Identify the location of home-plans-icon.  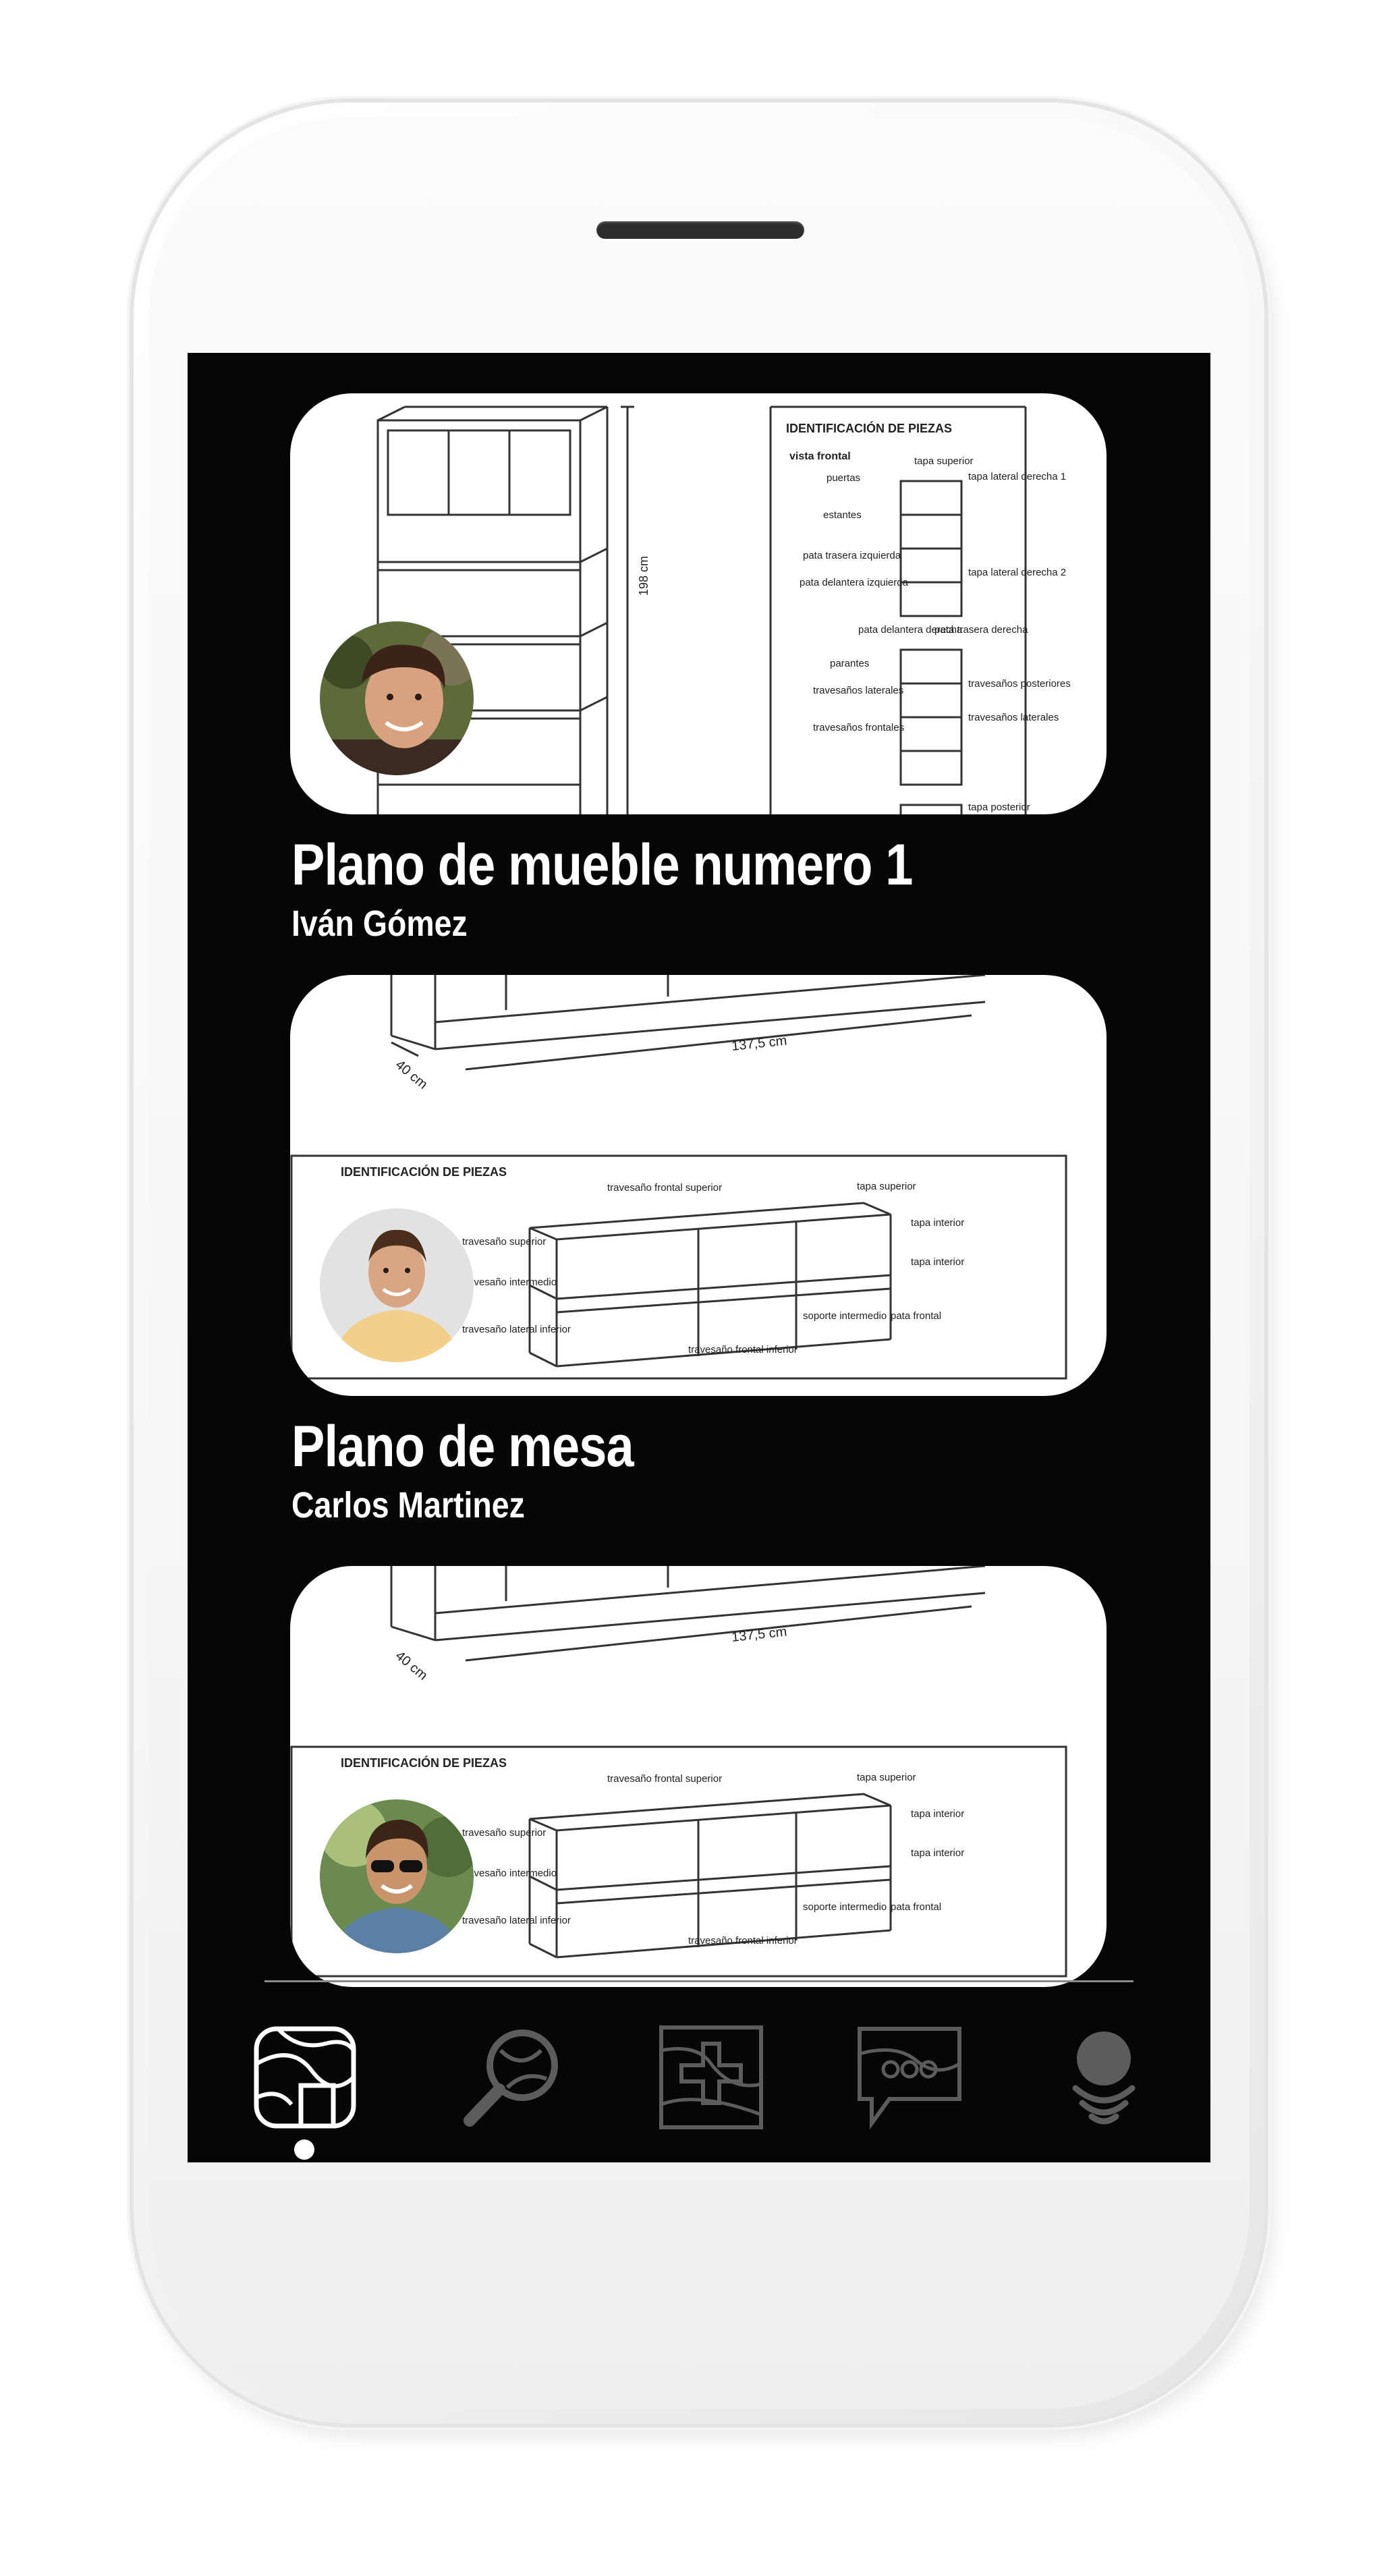
(305, 2077).